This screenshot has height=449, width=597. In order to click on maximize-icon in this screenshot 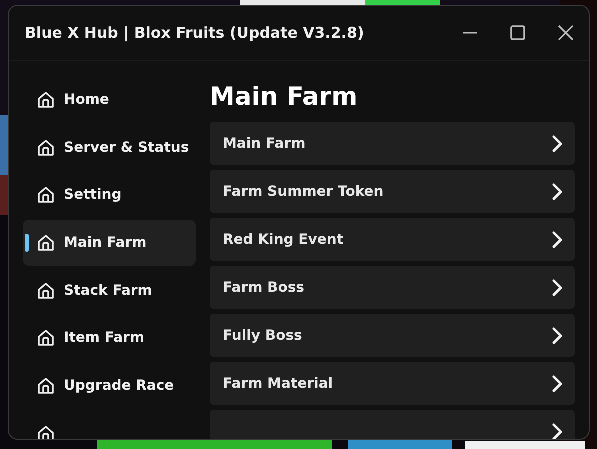, I will do `click(518, 33)`.